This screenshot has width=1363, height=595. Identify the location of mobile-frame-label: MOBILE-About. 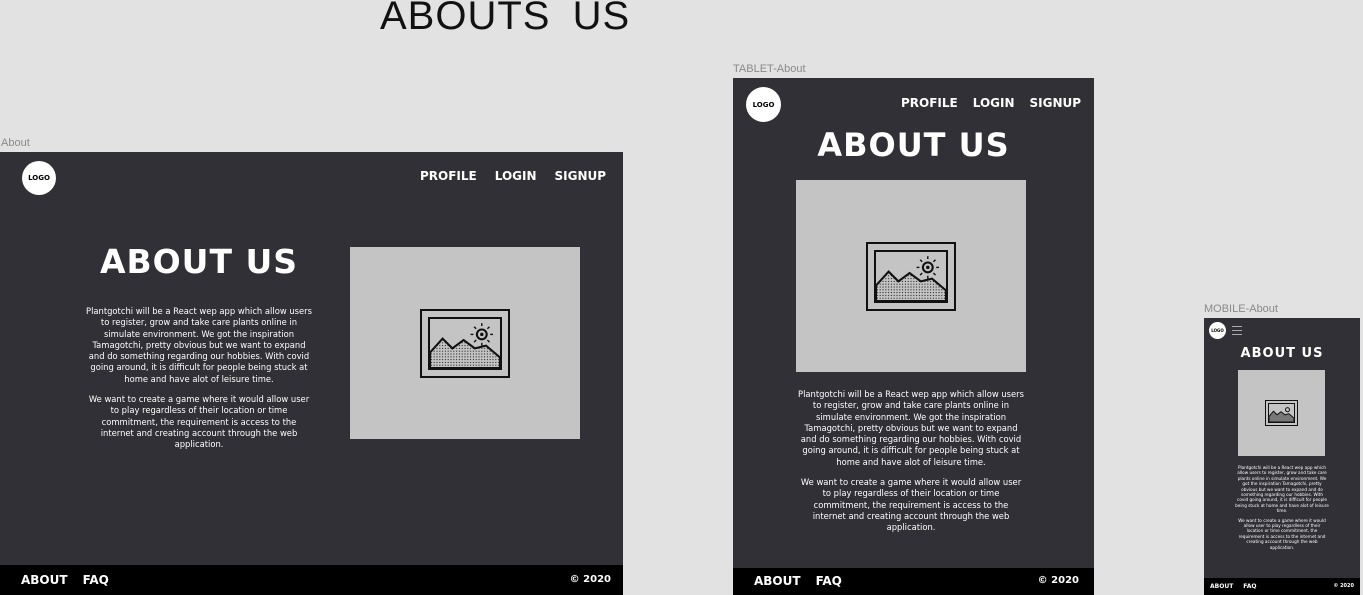
(1241, 309).